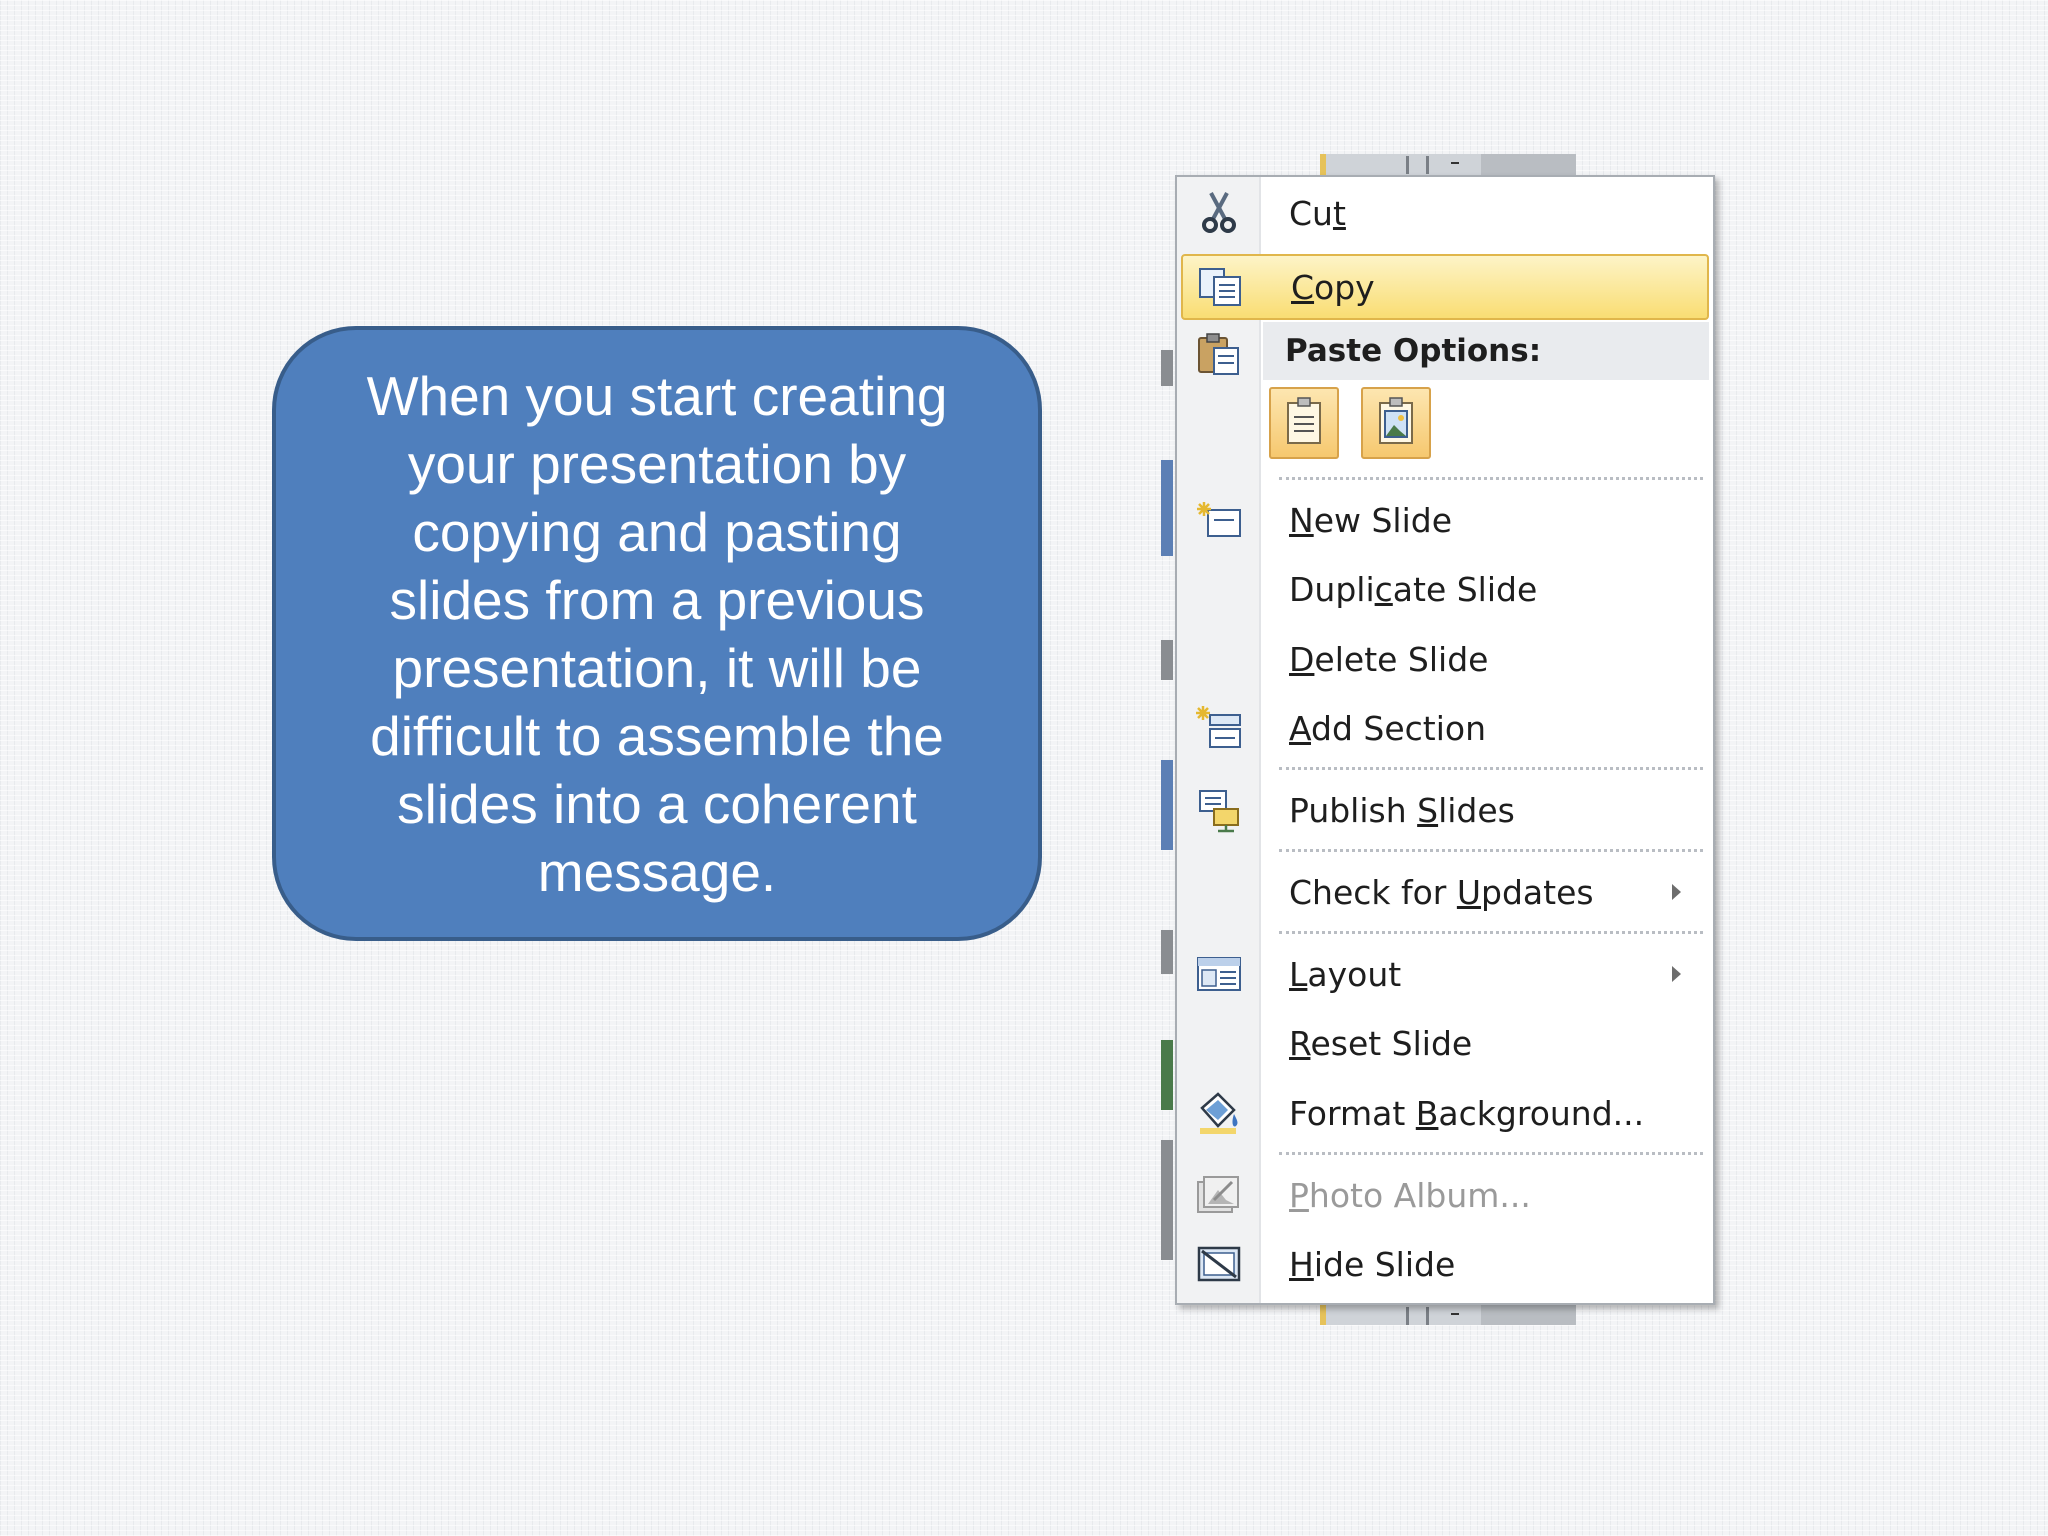  What do you see at coordinates (1219, 354) in the screenshot?
I see `clipboard-icon` at bounding box center [1219, 354].